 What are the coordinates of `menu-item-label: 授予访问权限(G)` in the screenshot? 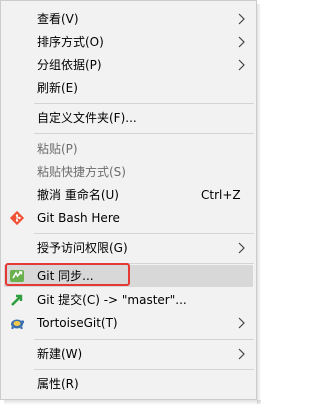 It's located at (82, 248).